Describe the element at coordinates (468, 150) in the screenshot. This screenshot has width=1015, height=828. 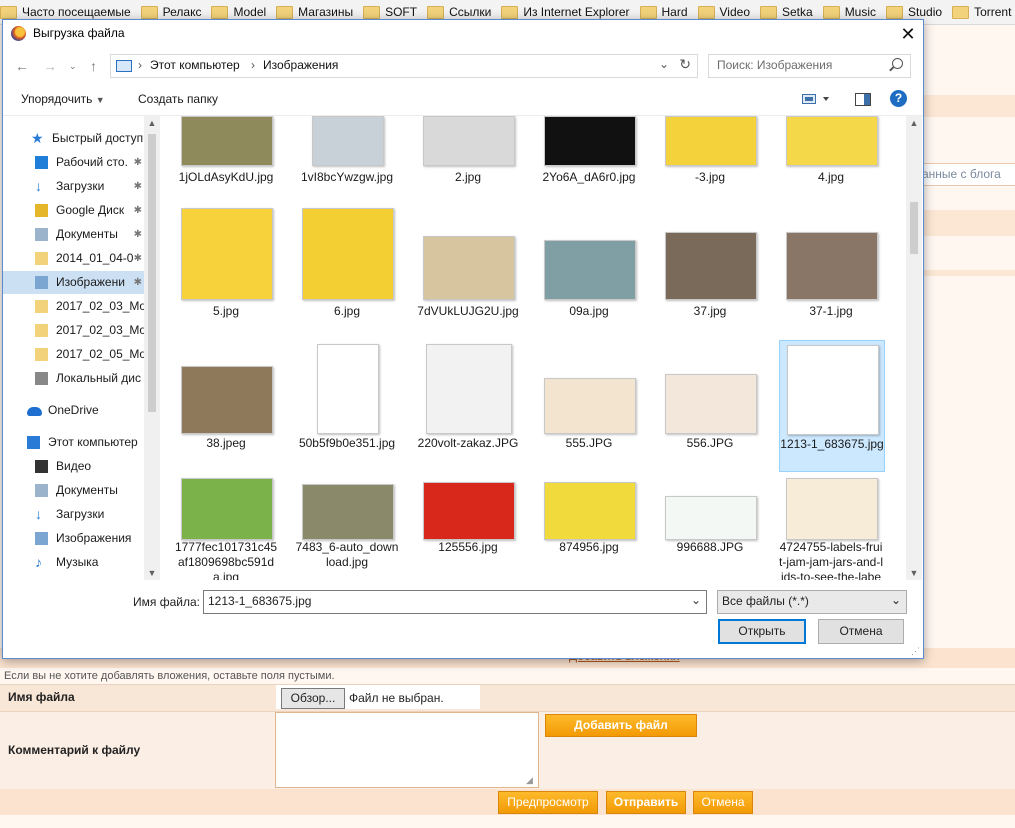
I see `file-tile: 2.jpg` at that location.